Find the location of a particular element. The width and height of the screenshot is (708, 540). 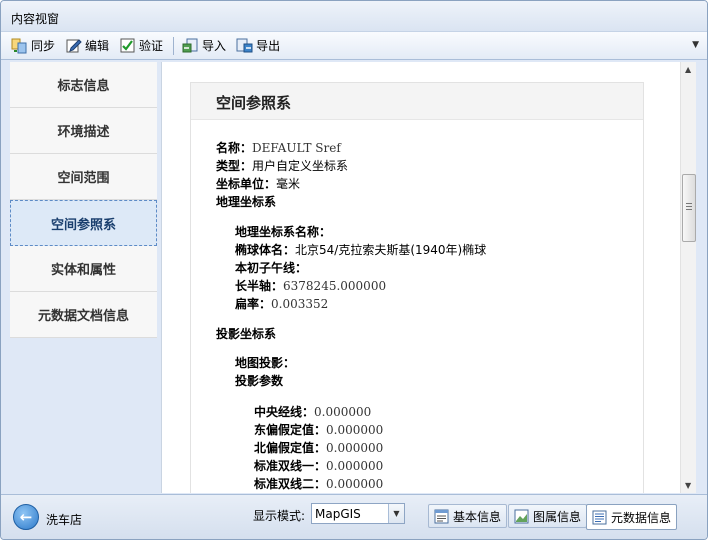

location-label: 洗车店 is located at coordinates (64, 520).